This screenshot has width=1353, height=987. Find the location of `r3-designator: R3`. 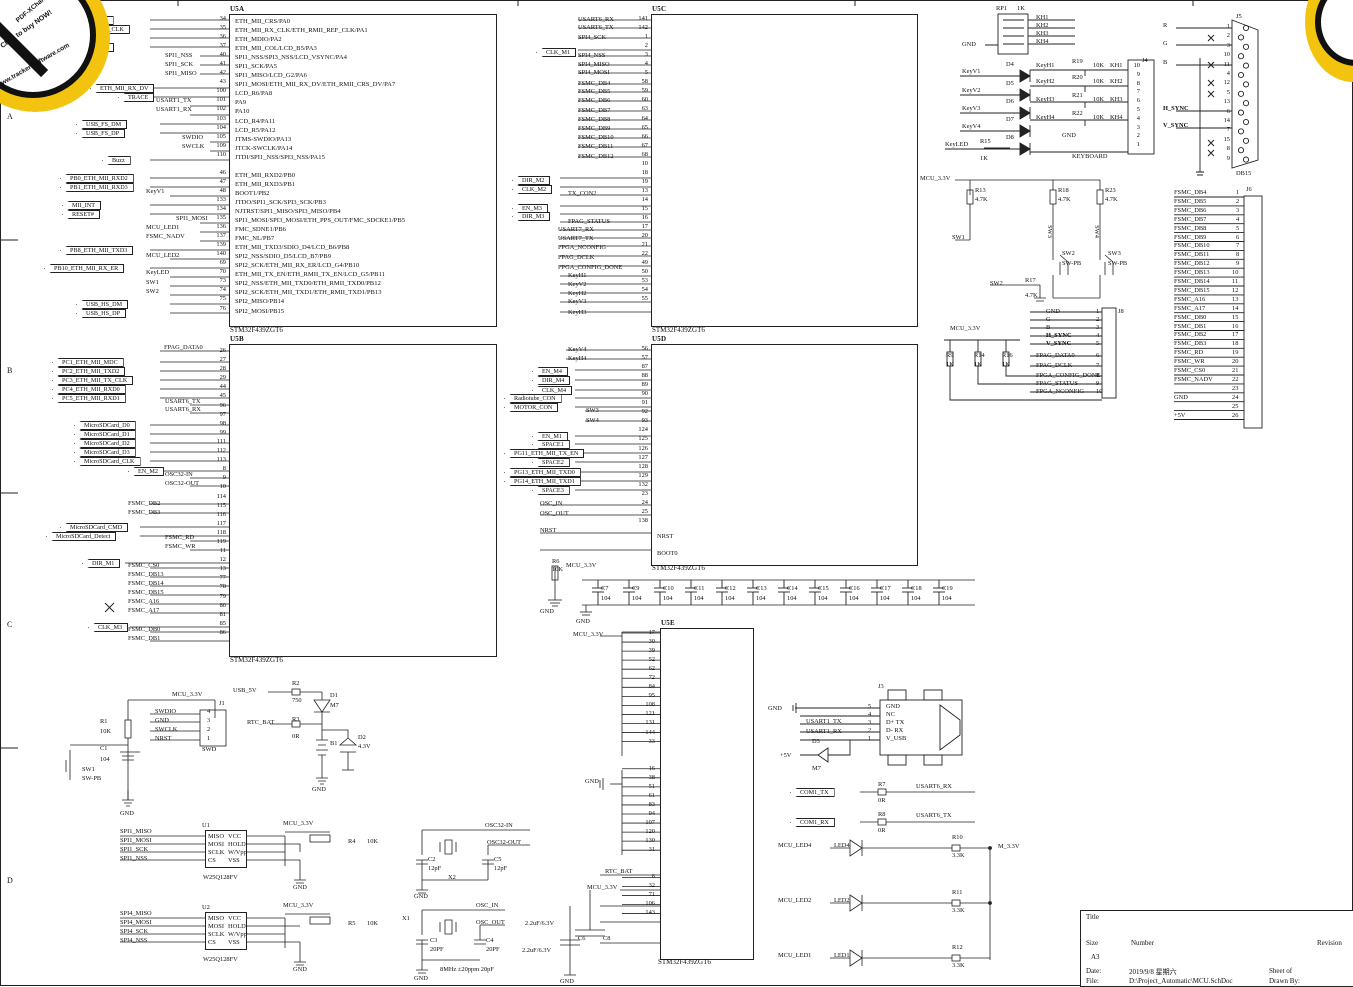

r3-designator: R3 is located at coordinates (296, 719).